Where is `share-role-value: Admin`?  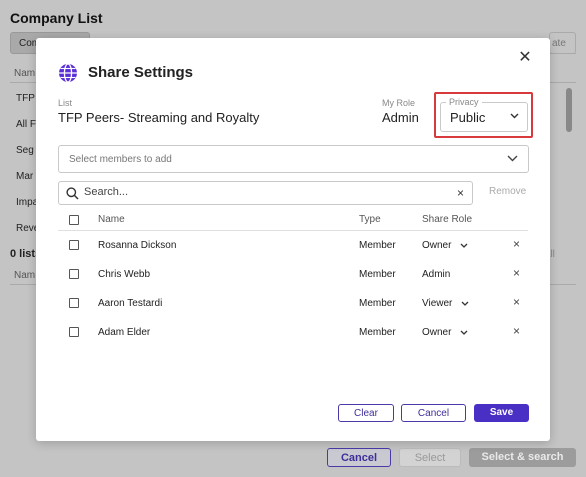 share-role-value: Admin is located at coordinates (436, 274).